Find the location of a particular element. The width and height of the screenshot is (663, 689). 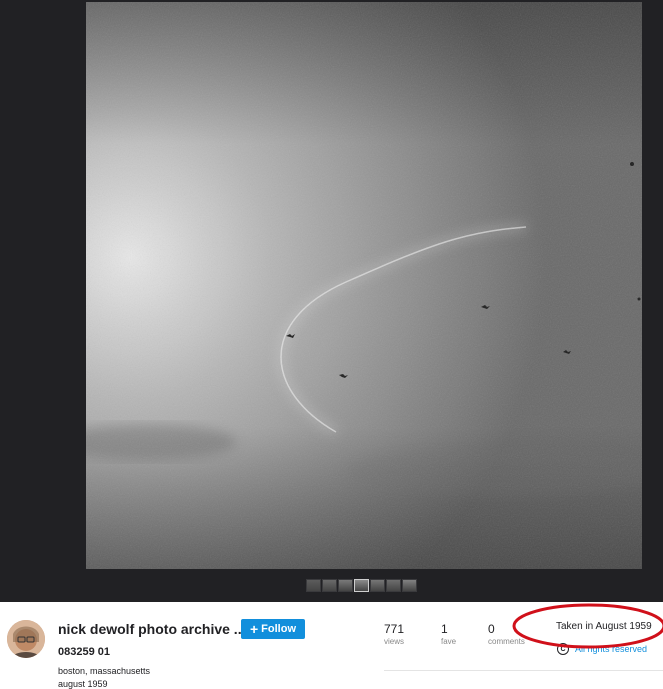

plus-icon: + is located at coordinates (254, 629).